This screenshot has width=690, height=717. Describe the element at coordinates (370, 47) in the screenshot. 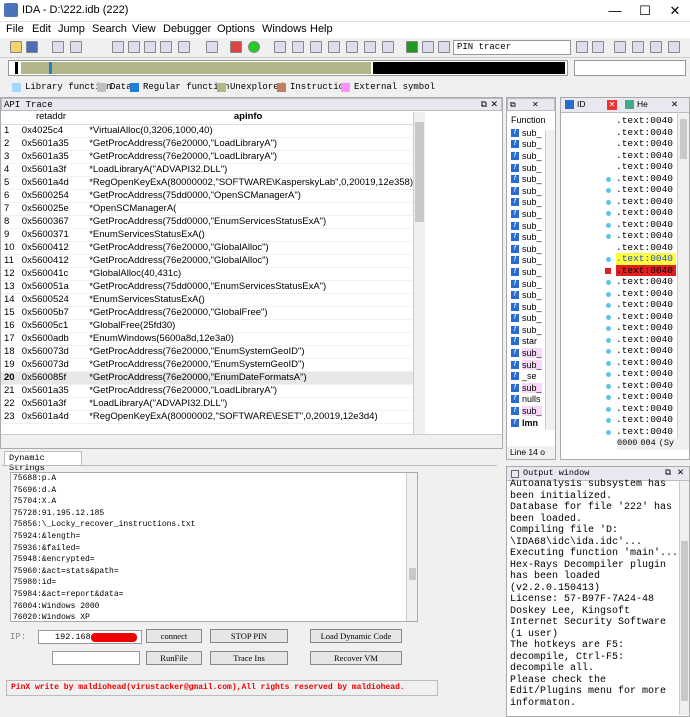

I see `image-icon` at that location.